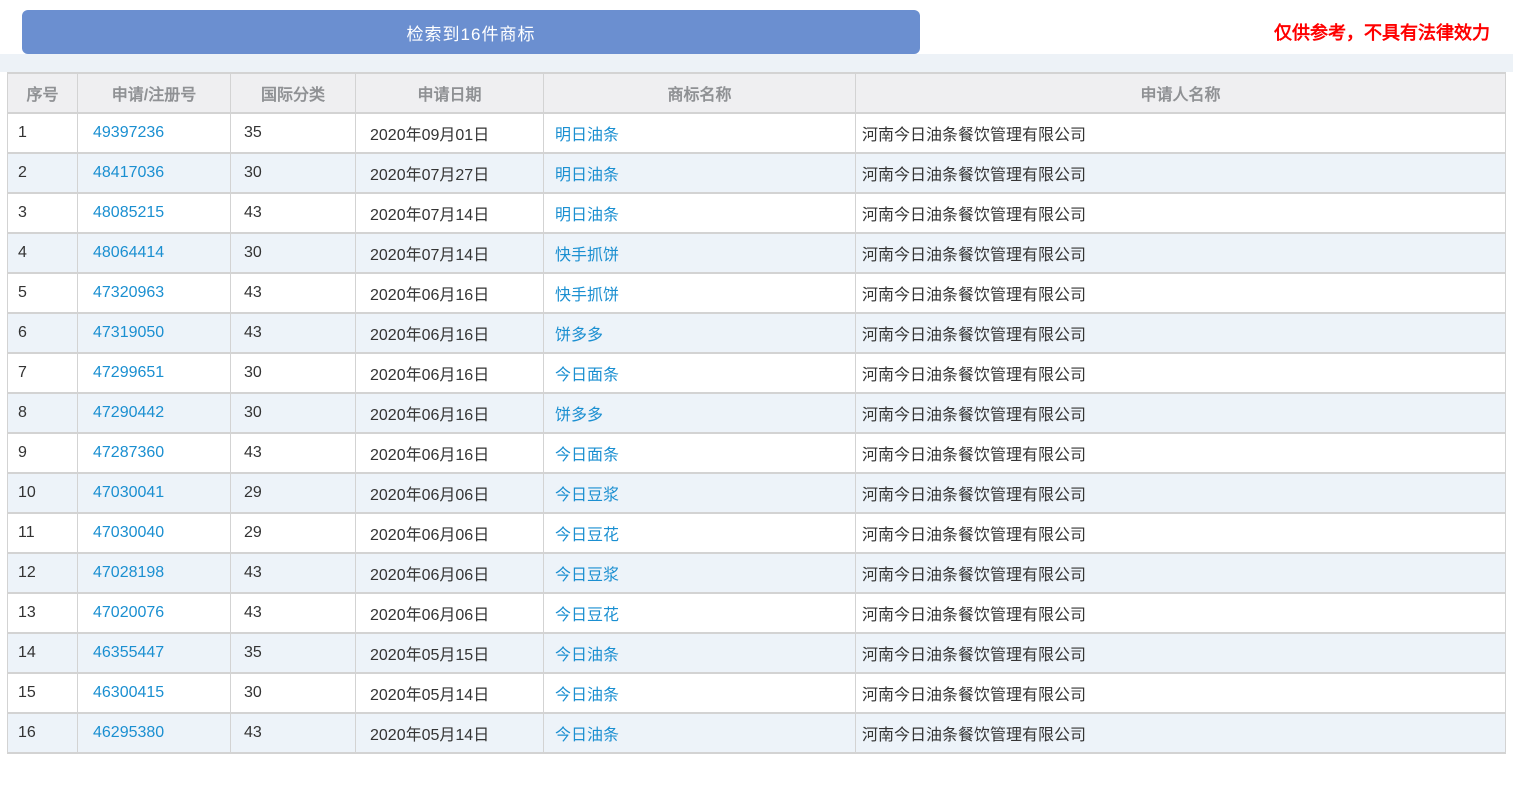 The width and height of the screenshot is (1513, 793). What do you see at coordinates (449, 653) in the screenshot?
I see `cell-apply-date: 2020年05月15日` at bounding box center [449, 653].